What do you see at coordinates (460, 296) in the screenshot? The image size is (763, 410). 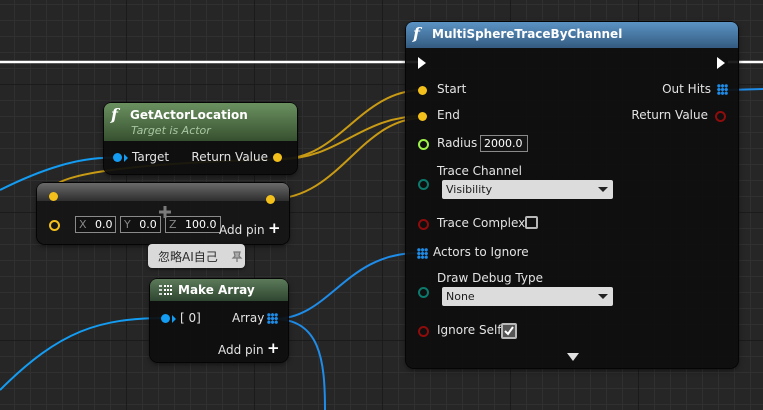 I see `draw-debug-type-value: None` at bounding box center [460, 296].